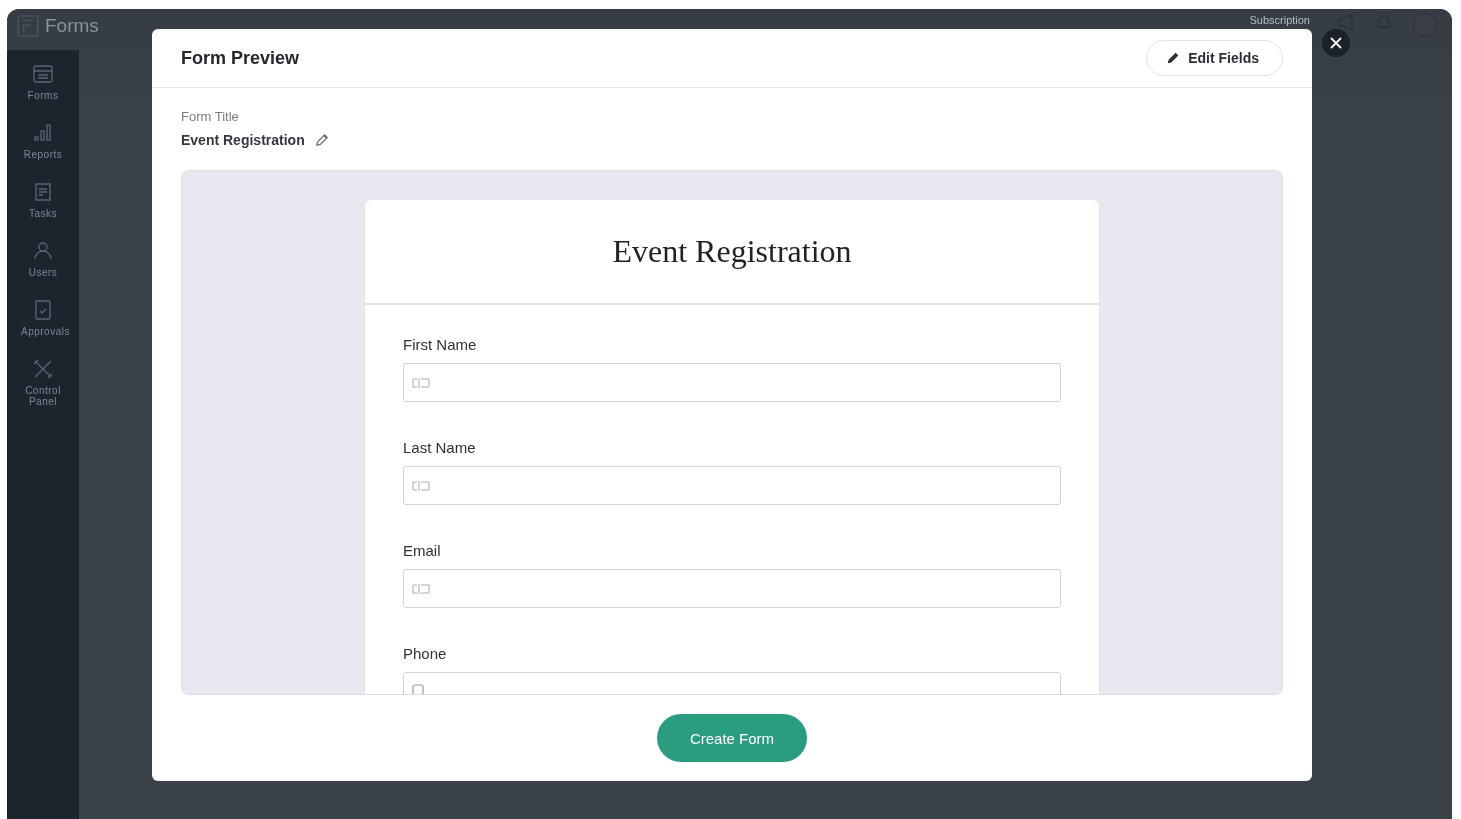  What do you see at coordinates (43, 382) in the screenshot?
I see `sidebar-item: Control Panel` at bounding box center [43, 382].